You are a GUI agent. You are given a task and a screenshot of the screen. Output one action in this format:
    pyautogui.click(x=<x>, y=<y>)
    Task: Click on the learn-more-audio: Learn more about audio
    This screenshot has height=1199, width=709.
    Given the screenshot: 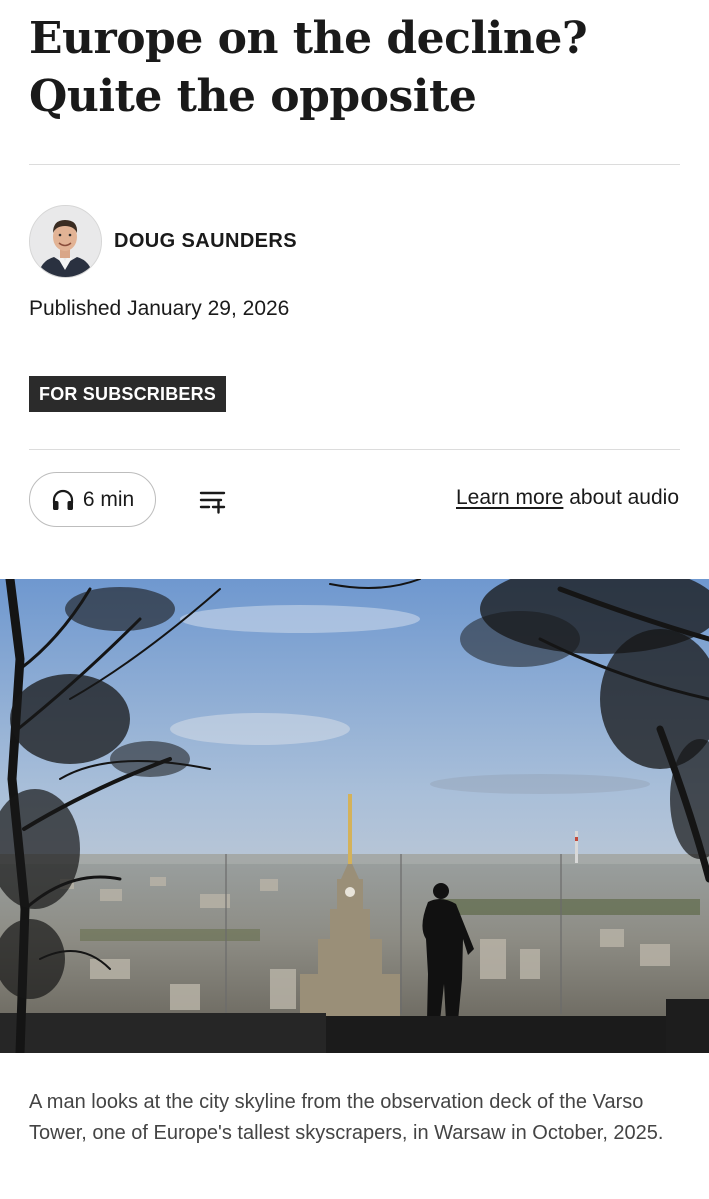 What is the action you would take?
    pyautogui.click(x=567, y=498)
    